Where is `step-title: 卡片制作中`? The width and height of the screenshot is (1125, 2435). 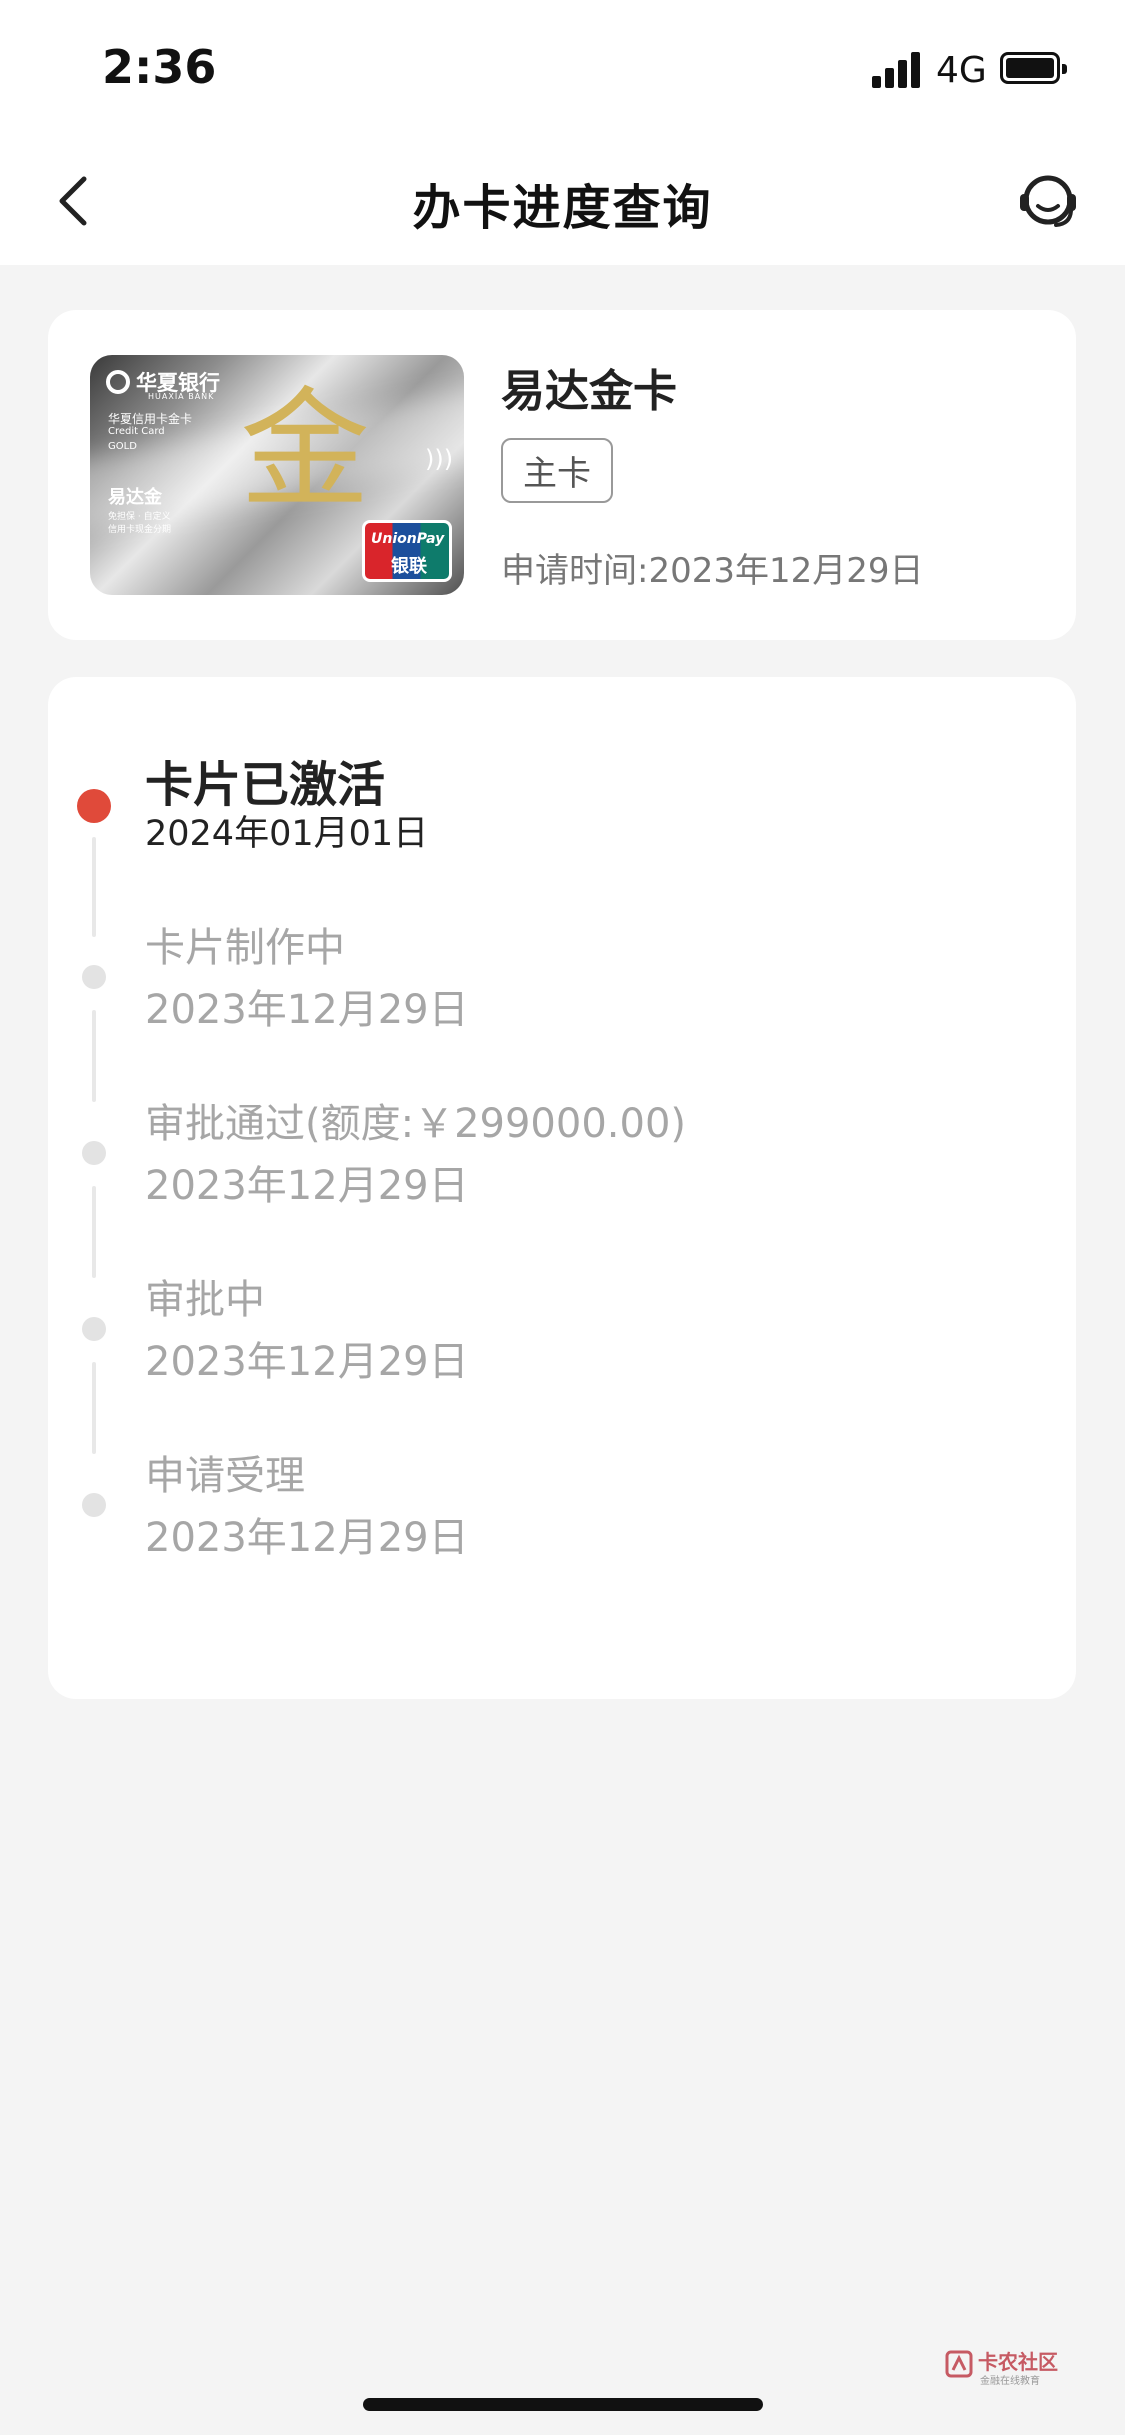 step-title: 卡片制作中 is located at coordinates (245, 948).